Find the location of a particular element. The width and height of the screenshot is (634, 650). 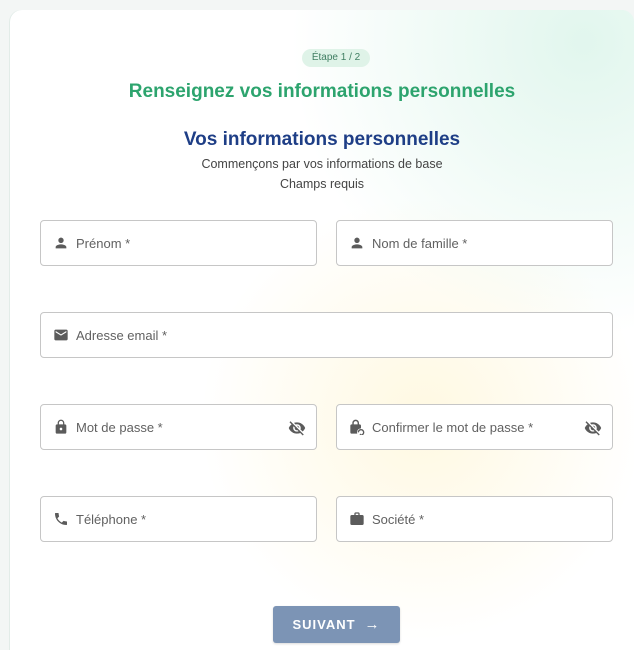

required-note: Champs requis is located at coordinates (322, 184).